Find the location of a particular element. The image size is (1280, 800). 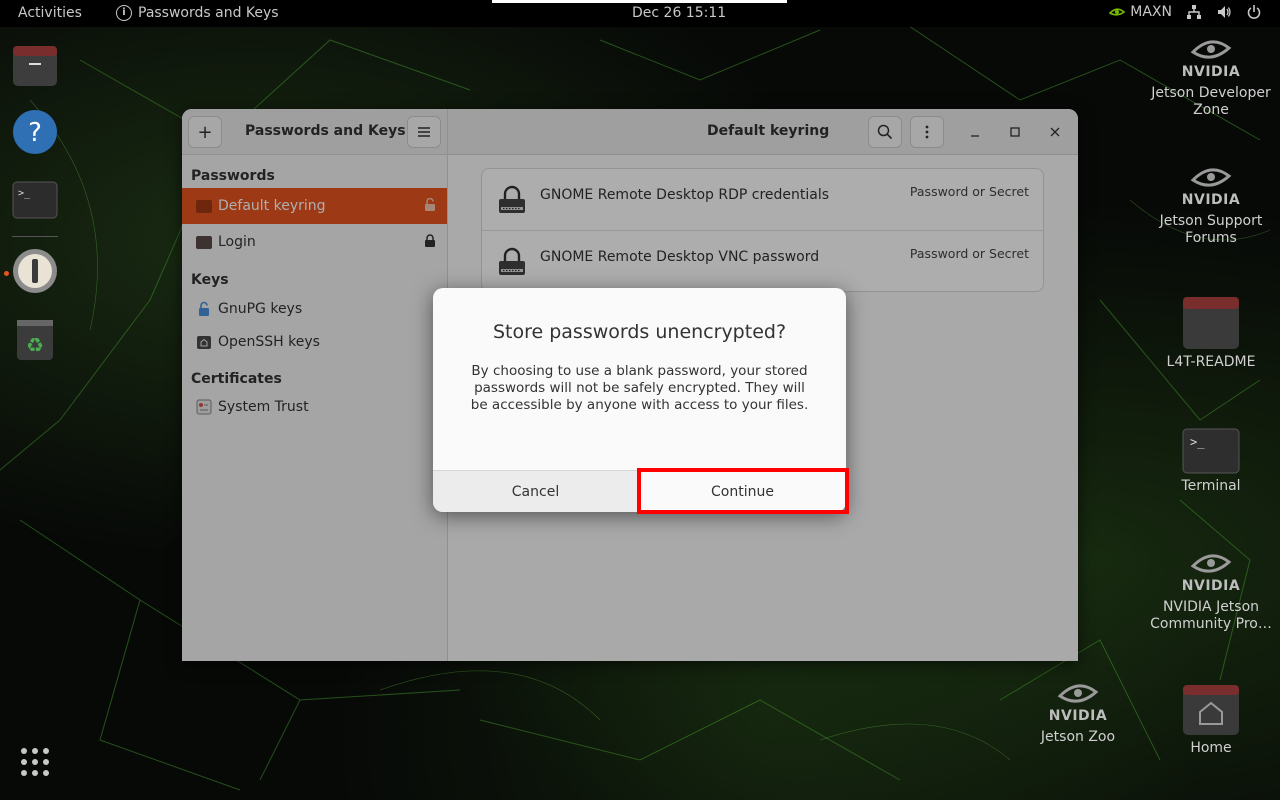

dialog-title: Store passwords unencrypted? is located at coordinates (639, 332).